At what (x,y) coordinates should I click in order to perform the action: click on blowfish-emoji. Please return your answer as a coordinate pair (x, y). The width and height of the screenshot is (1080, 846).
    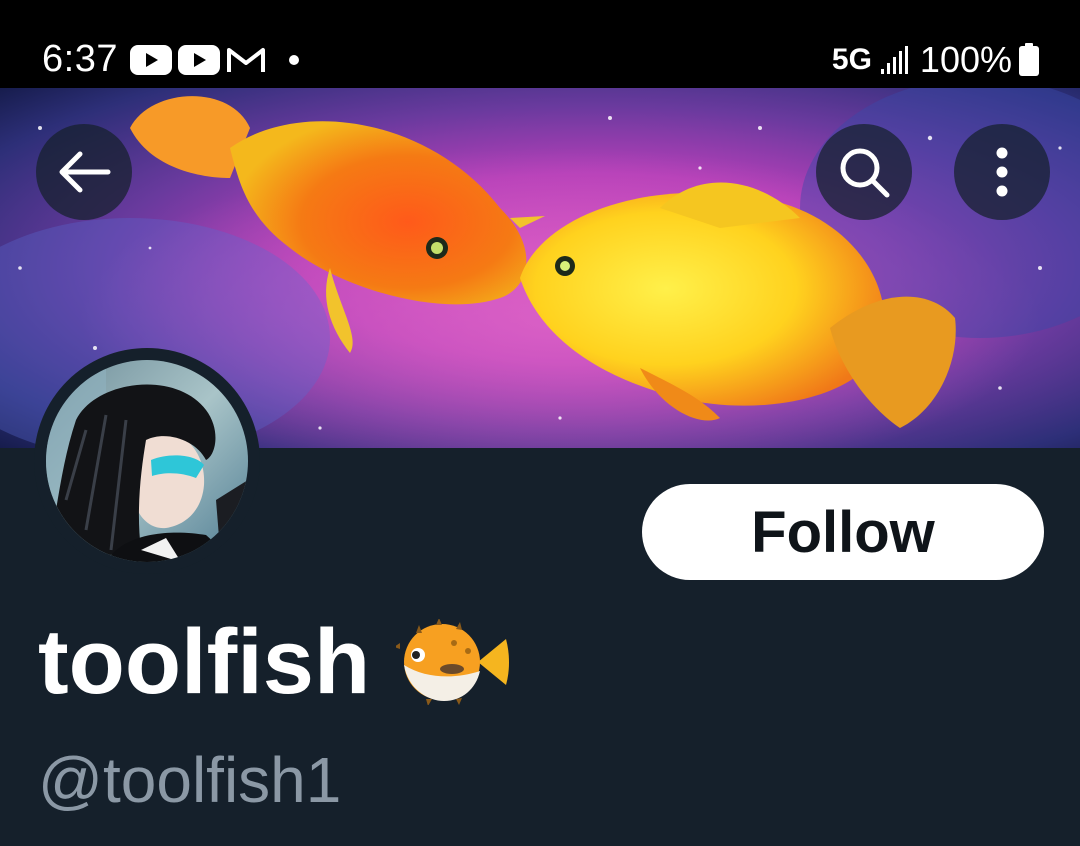
    Looking at the image, I should click on (453, 662).